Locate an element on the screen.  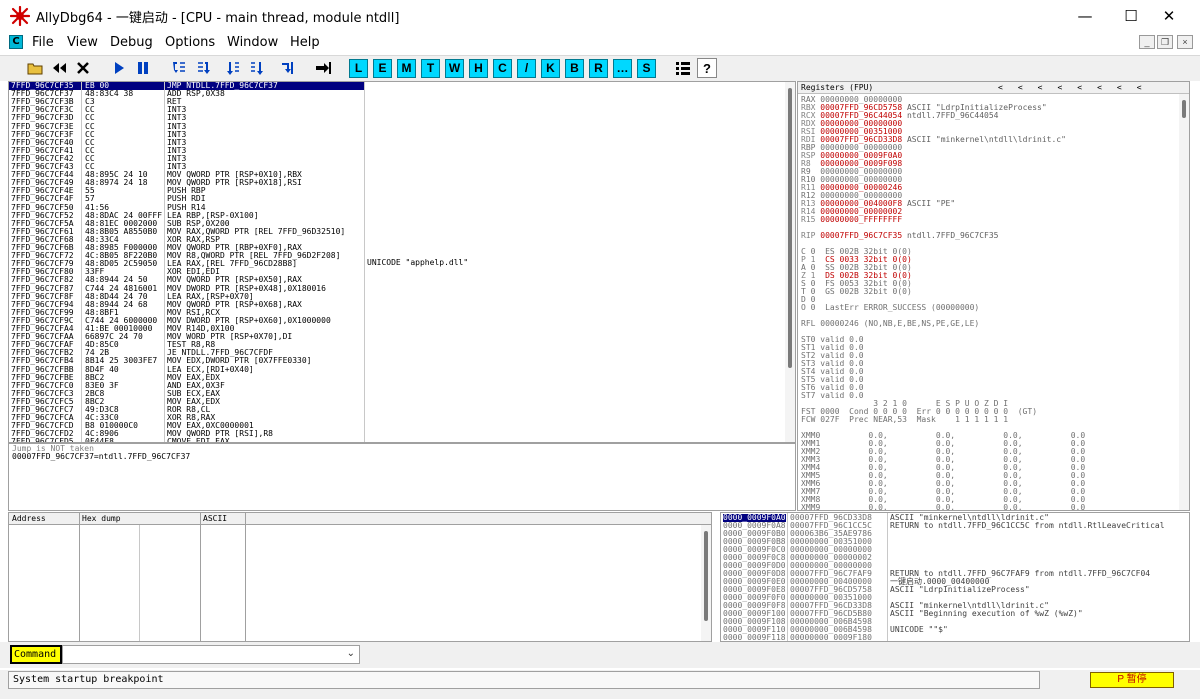
chevron-down-icon: ⌄ is located at coordinates (351, 653).